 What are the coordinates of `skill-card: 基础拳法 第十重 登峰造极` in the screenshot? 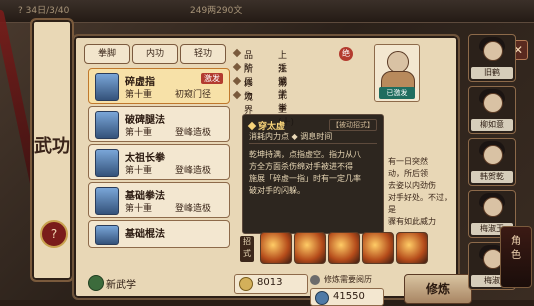 It's located at (159, 200).